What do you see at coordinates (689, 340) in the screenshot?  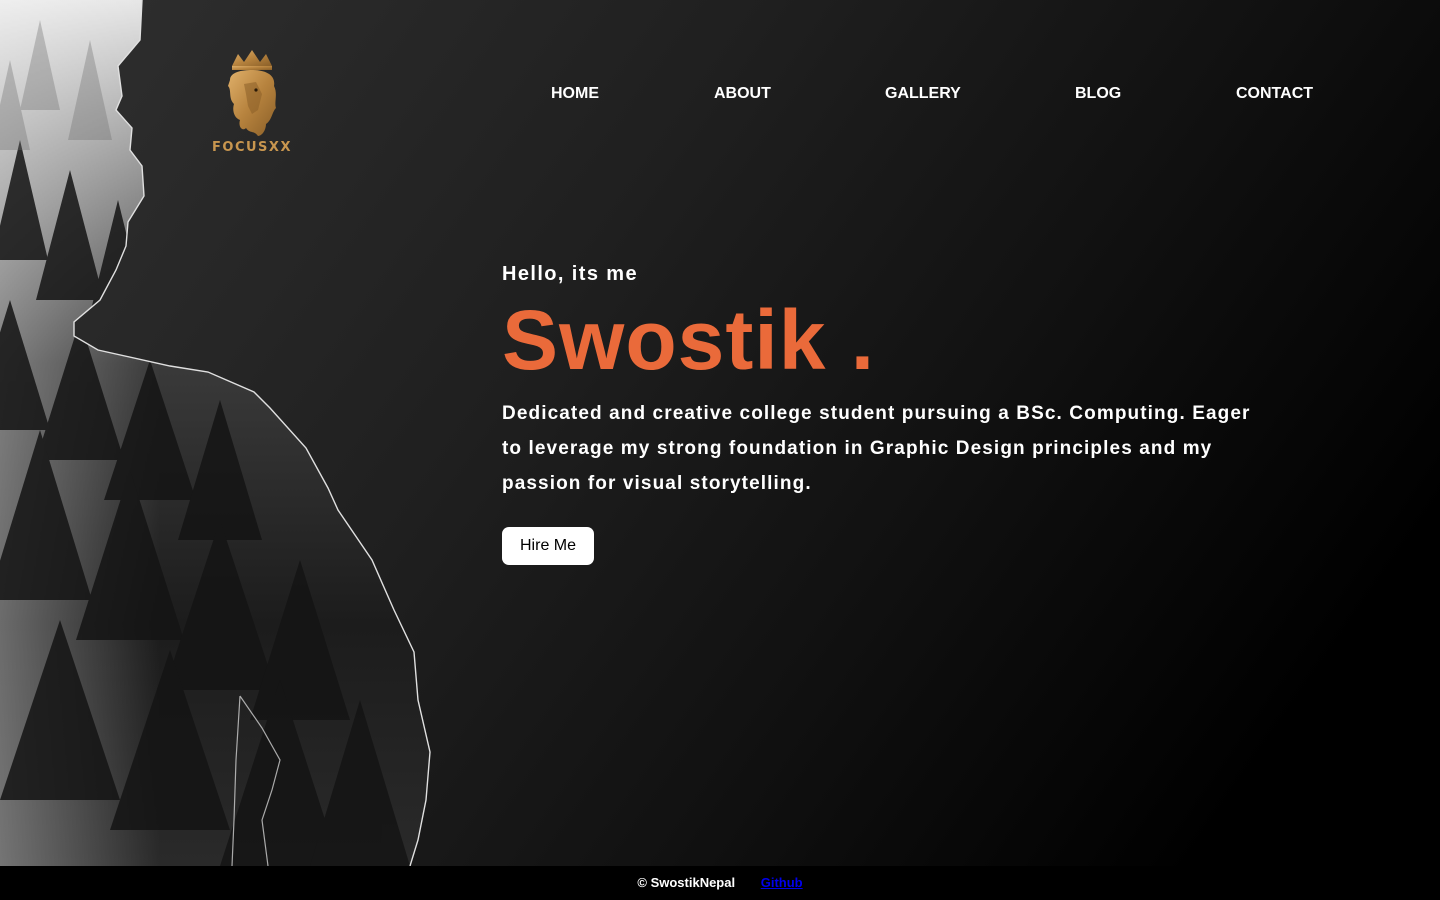 I see `hero-name: Swostik .` at bounding box center [689, 340].